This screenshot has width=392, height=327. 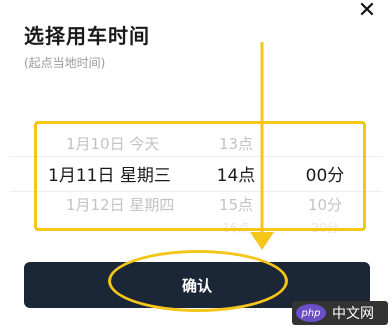 What do you see at coordinates (87, 36) in the screenshot?
I see `page-title: 选择用车时间` at bounding box center [87, 36].